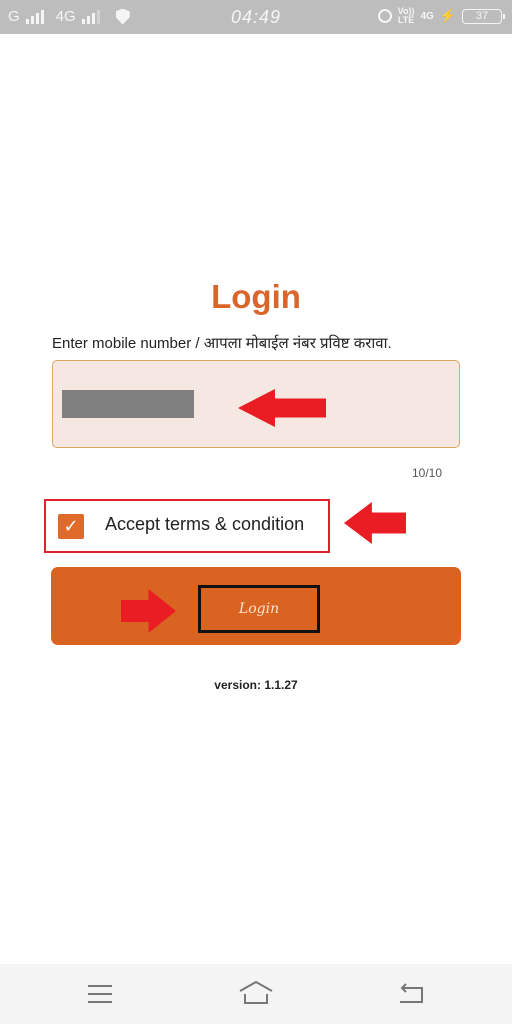  What do you see at coordinates (427, 16) in the screenshot?
I see `network-type-data: 4G` at bounding box center [427, 16].